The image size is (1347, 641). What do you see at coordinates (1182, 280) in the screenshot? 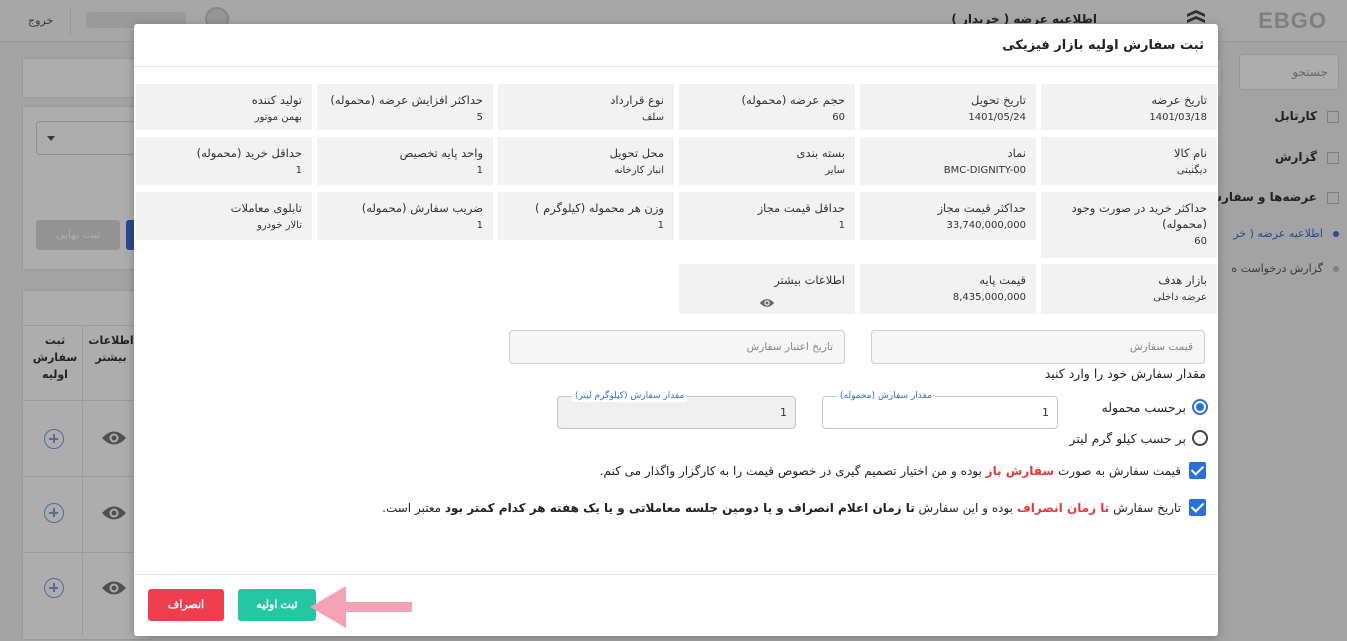
I see `info-label: بازار هدف` at bounding box center [1182, 280].